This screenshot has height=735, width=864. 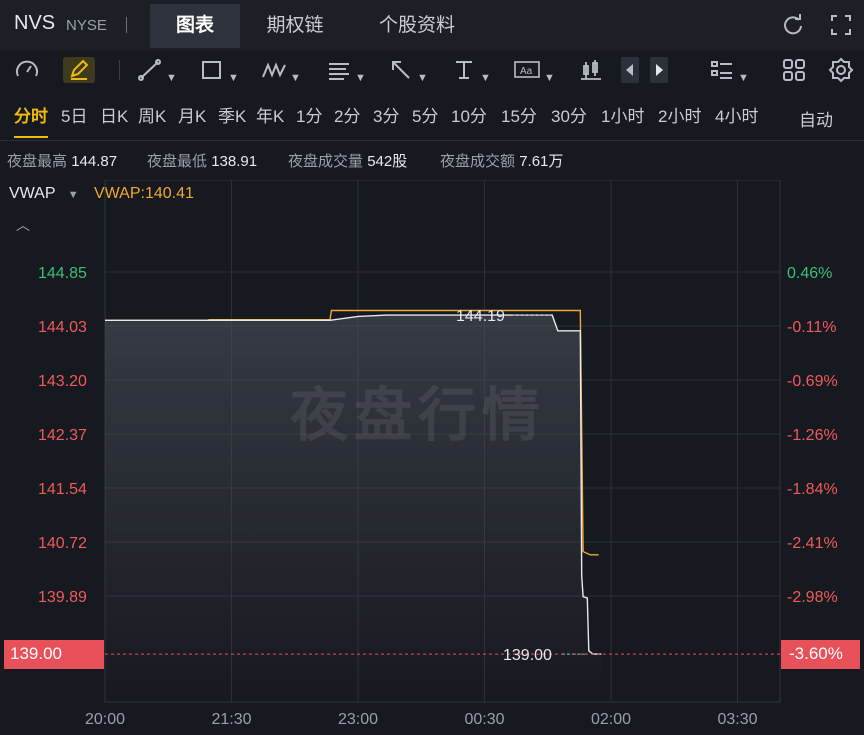 I want to click on period-intraday: 分时, so click(x=31, y=120).